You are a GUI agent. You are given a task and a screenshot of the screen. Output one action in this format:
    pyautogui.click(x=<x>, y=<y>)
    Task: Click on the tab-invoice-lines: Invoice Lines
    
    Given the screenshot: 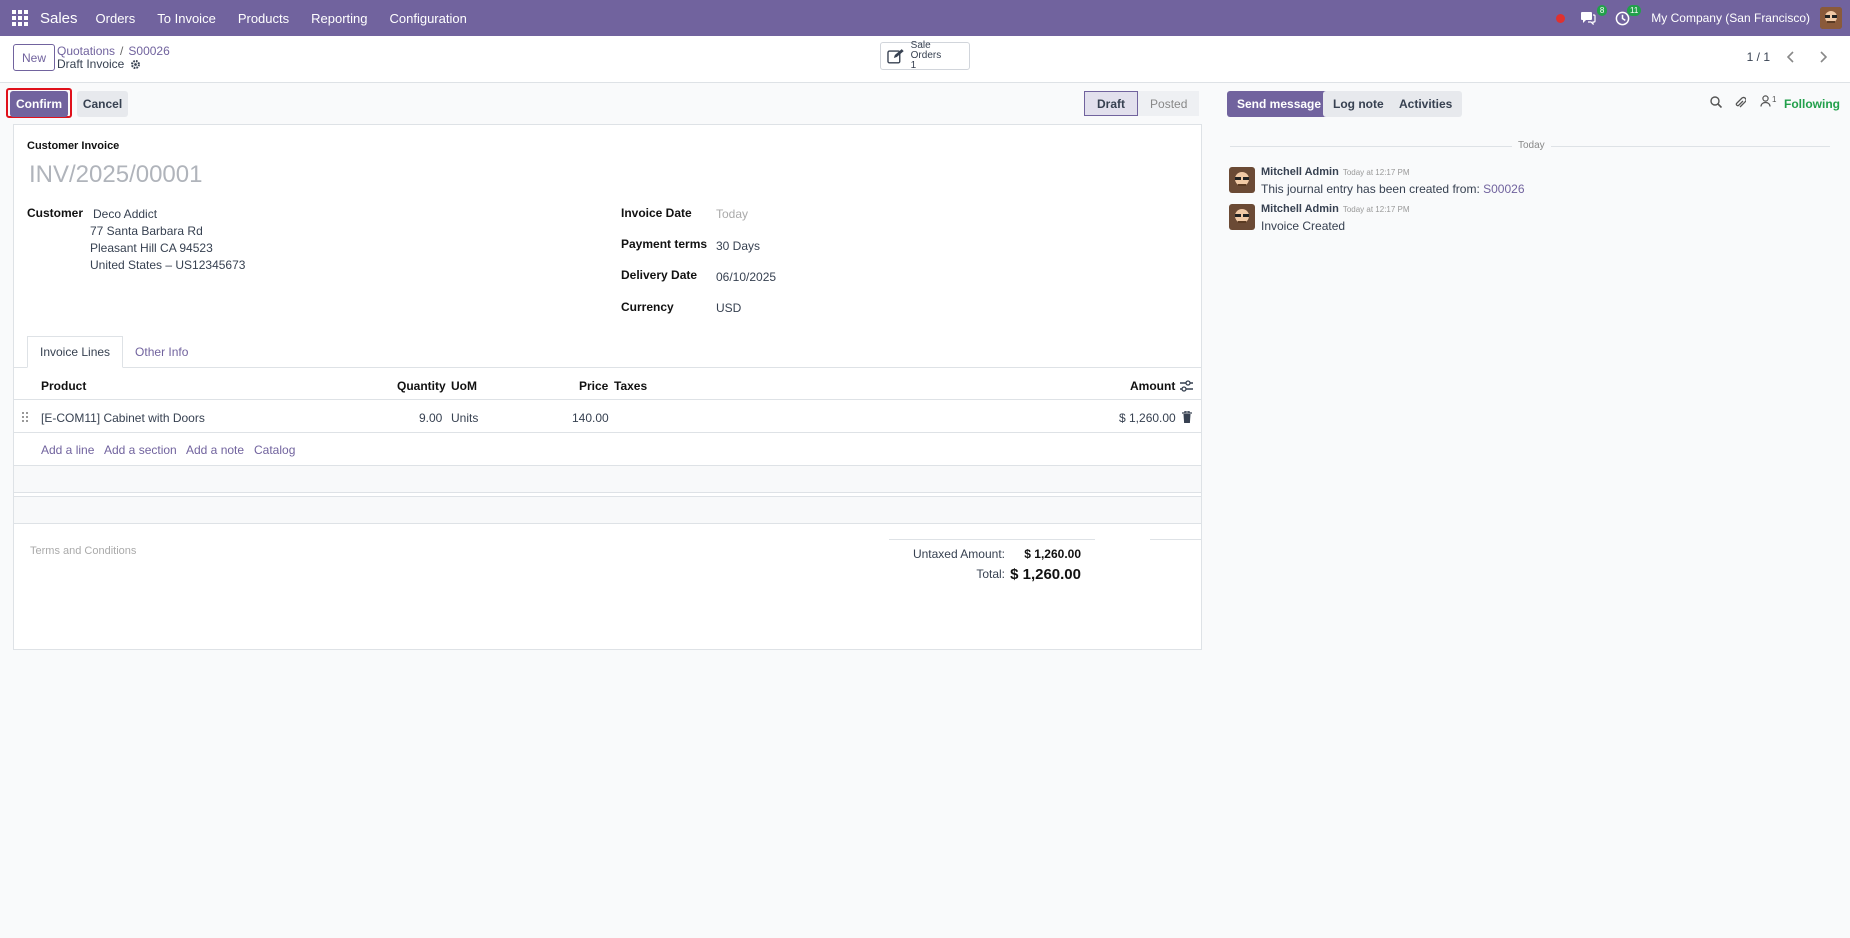 What is the action you would take?
    pyautogui.click(x=75, y=352)
    